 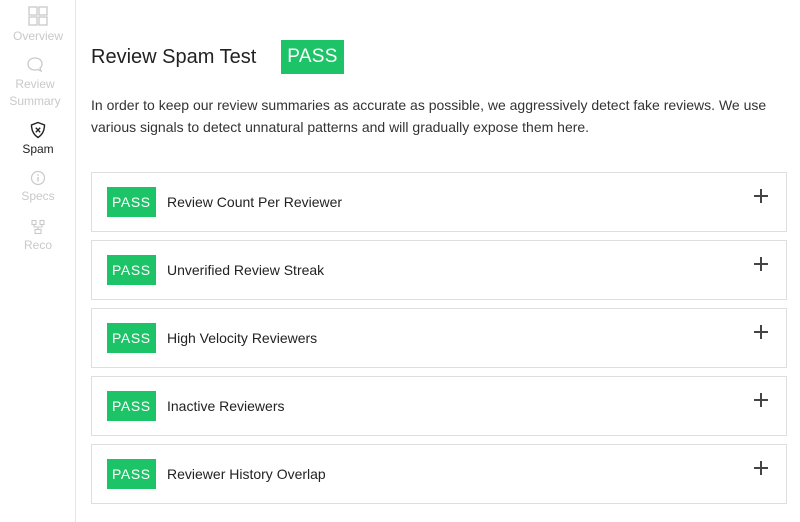 What do you see at coordinates (439, 474) in the screenshot?
I see `test-accordion-reviewer-history-overlap: PASS Reviewer History Overlap` at bounding box center [439, 474].